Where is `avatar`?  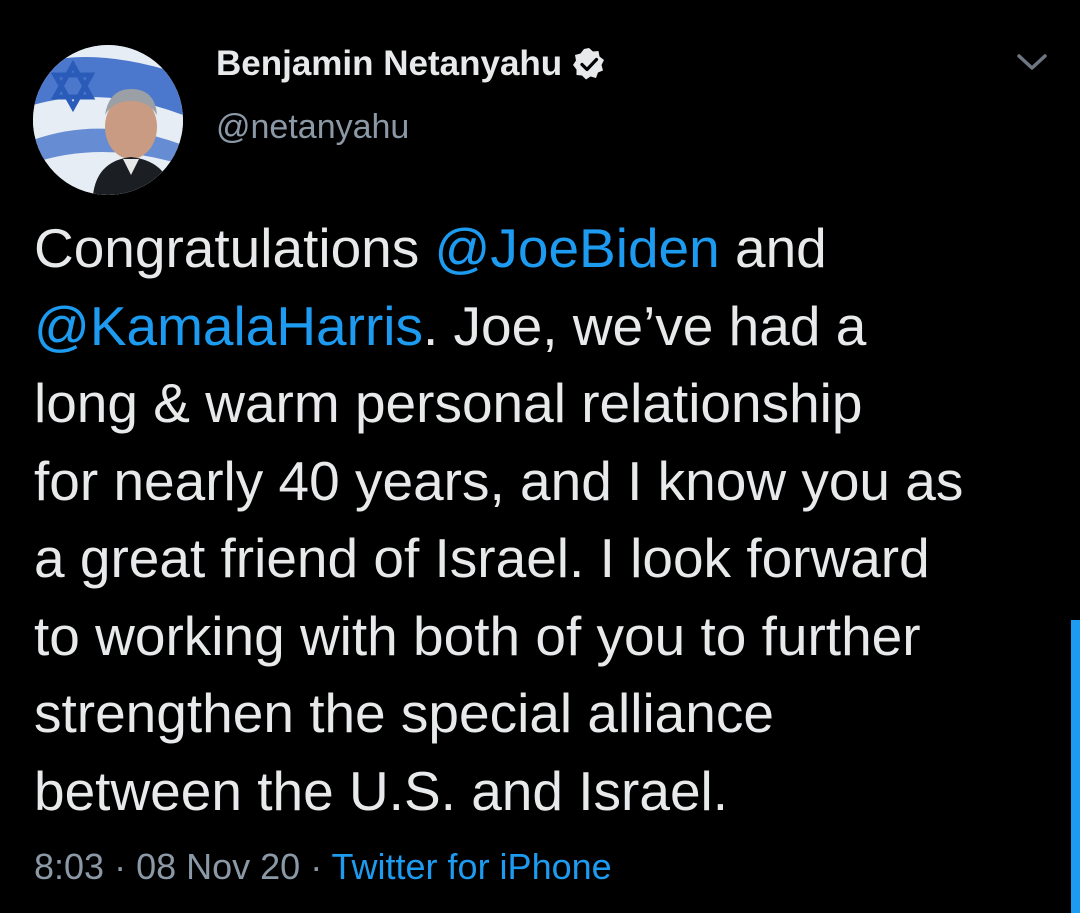 avatar is located at coordinates (108, 120).